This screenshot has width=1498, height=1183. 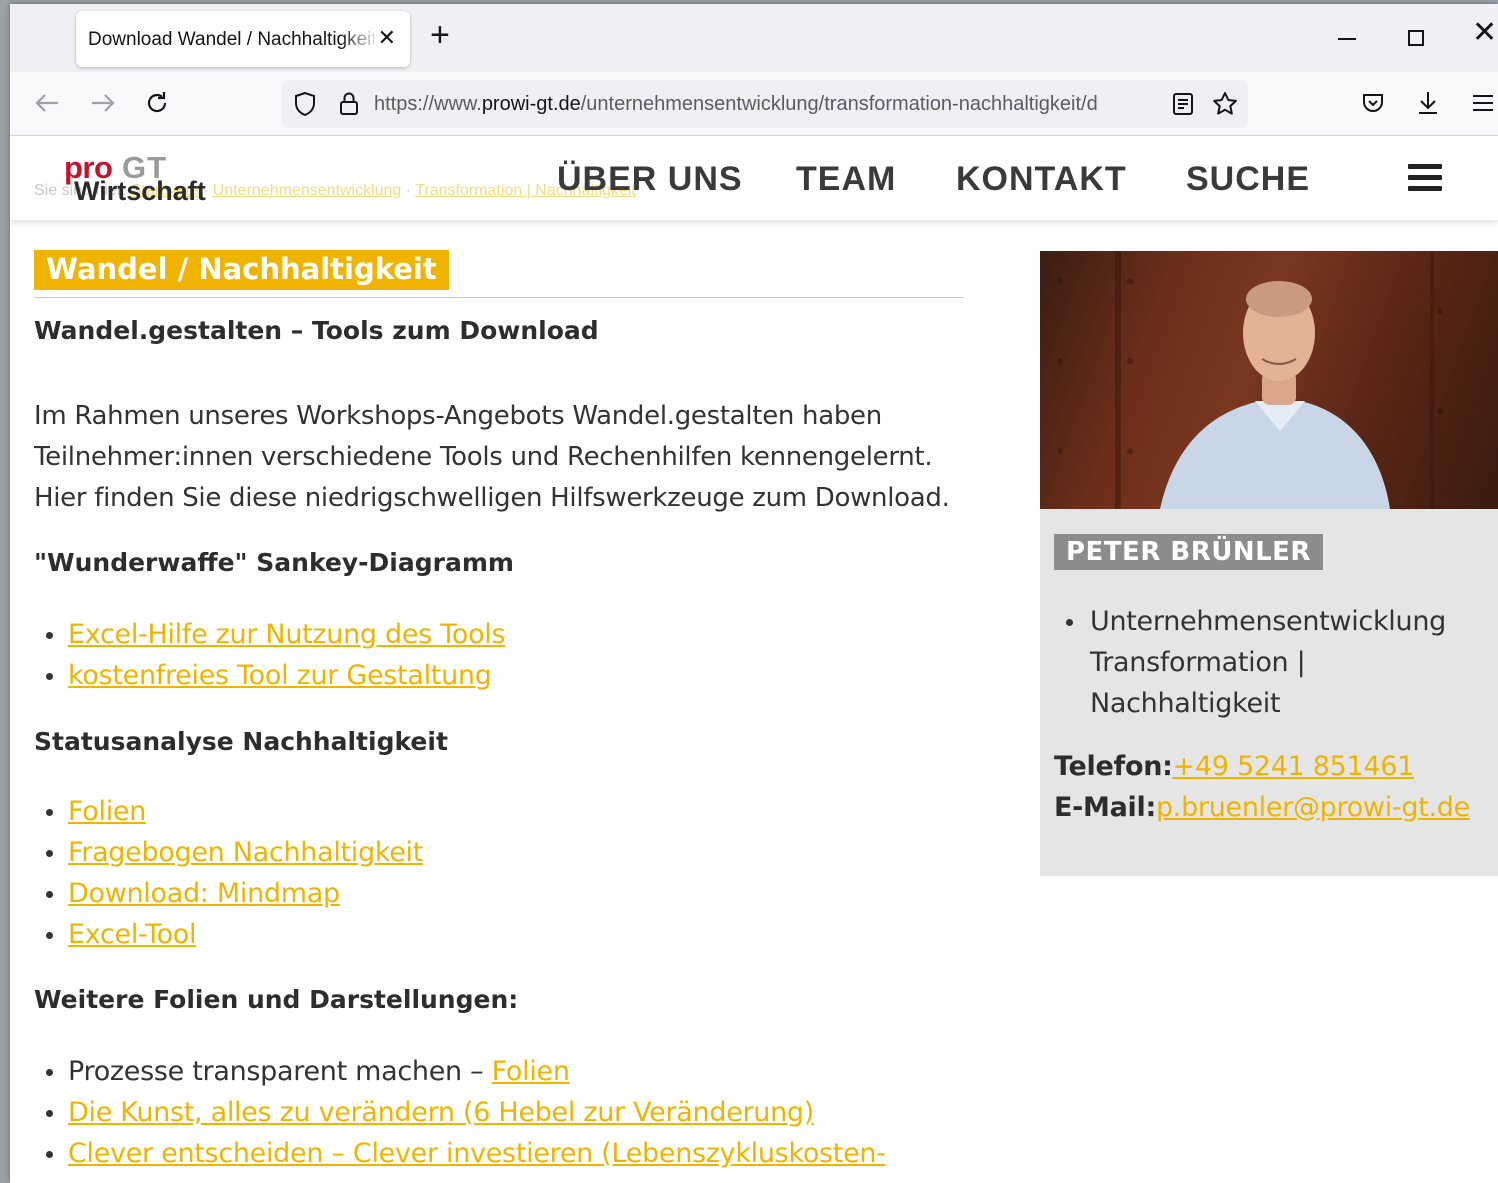 I want to click on link-mindmap: Download: Mindmap, so click(x=204, y=893).